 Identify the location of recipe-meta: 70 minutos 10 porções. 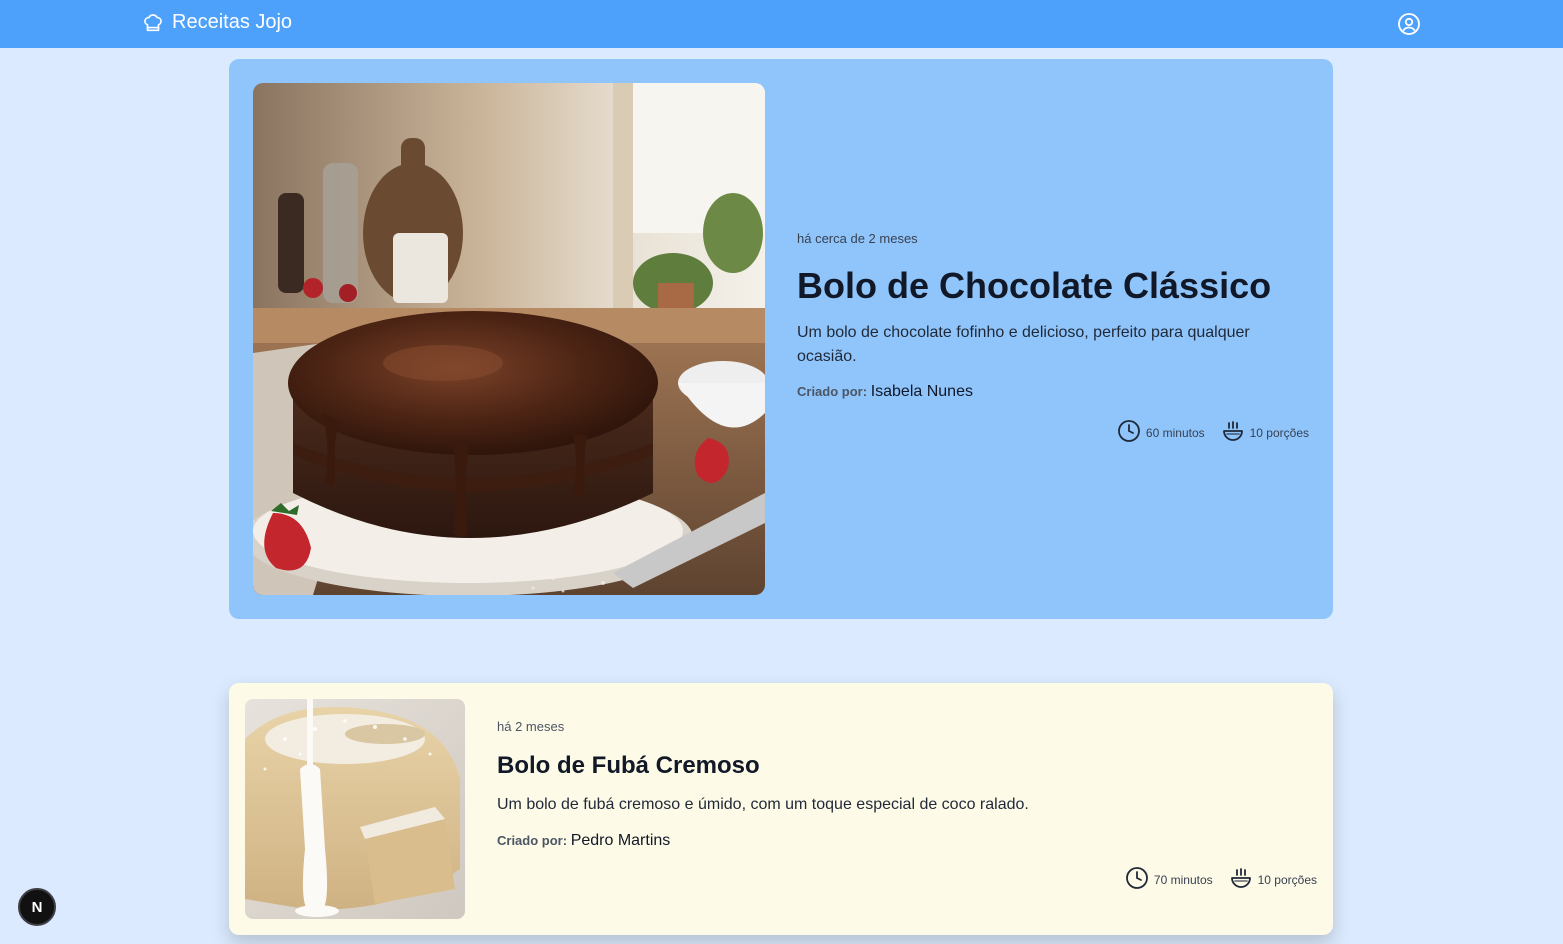
(907, 879).